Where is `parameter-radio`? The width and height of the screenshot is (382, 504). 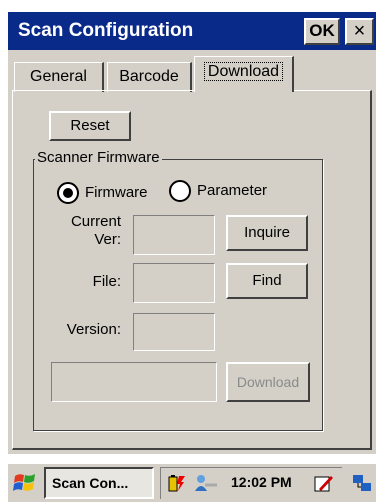
parameter-radio is located at coordinates (180, 191).